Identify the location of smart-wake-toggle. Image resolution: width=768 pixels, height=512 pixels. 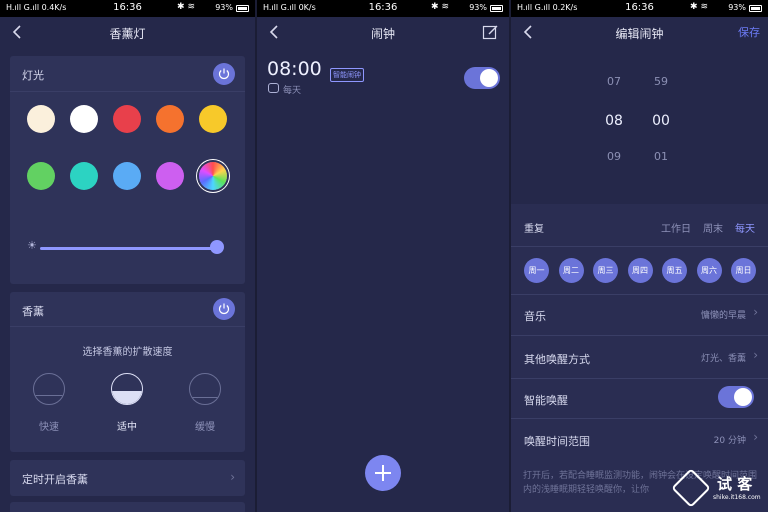
(736, 397).